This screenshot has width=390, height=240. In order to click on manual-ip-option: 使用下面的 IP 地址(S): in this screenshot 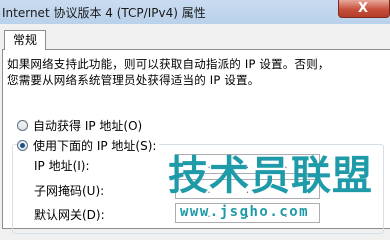, I will do `click(88, 145)`.